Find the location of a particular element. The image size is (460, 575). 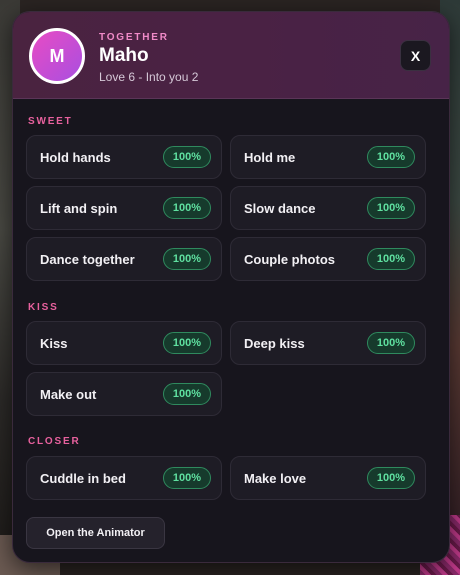

action-label: Deep kiss is located at coordinates (274, 343).